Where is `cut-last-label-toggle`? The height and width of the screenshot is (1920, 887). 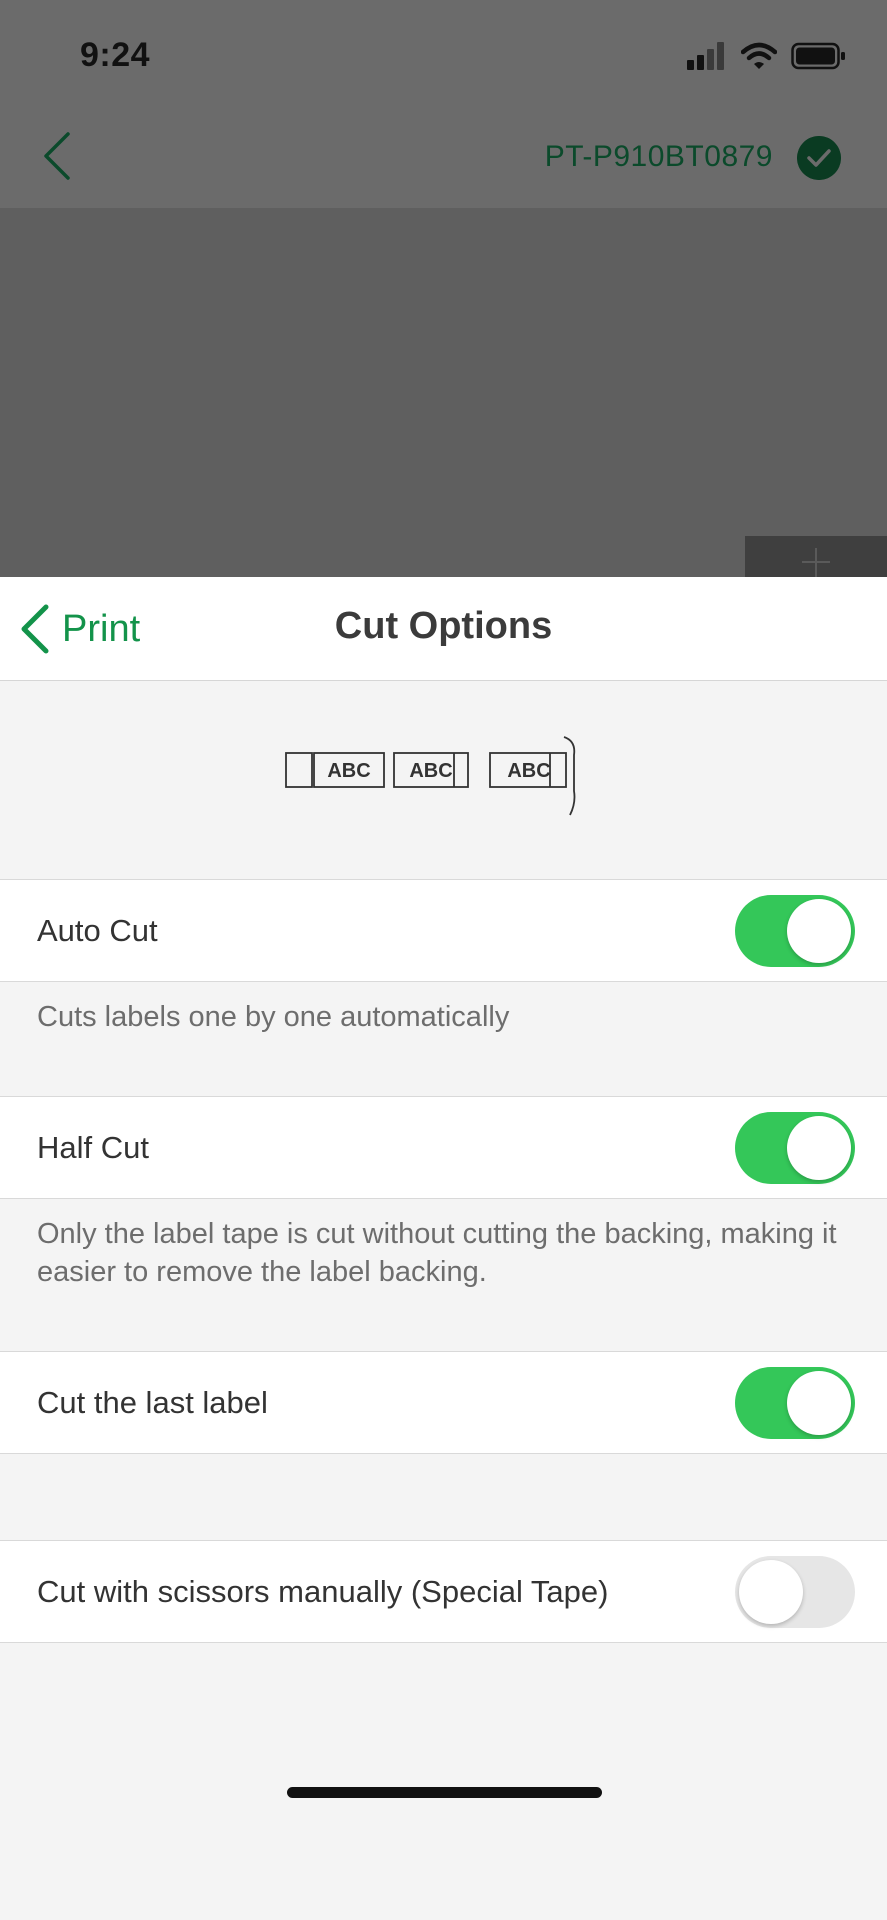
cut-last-label-toggle is located at coordinates (795, 1403).